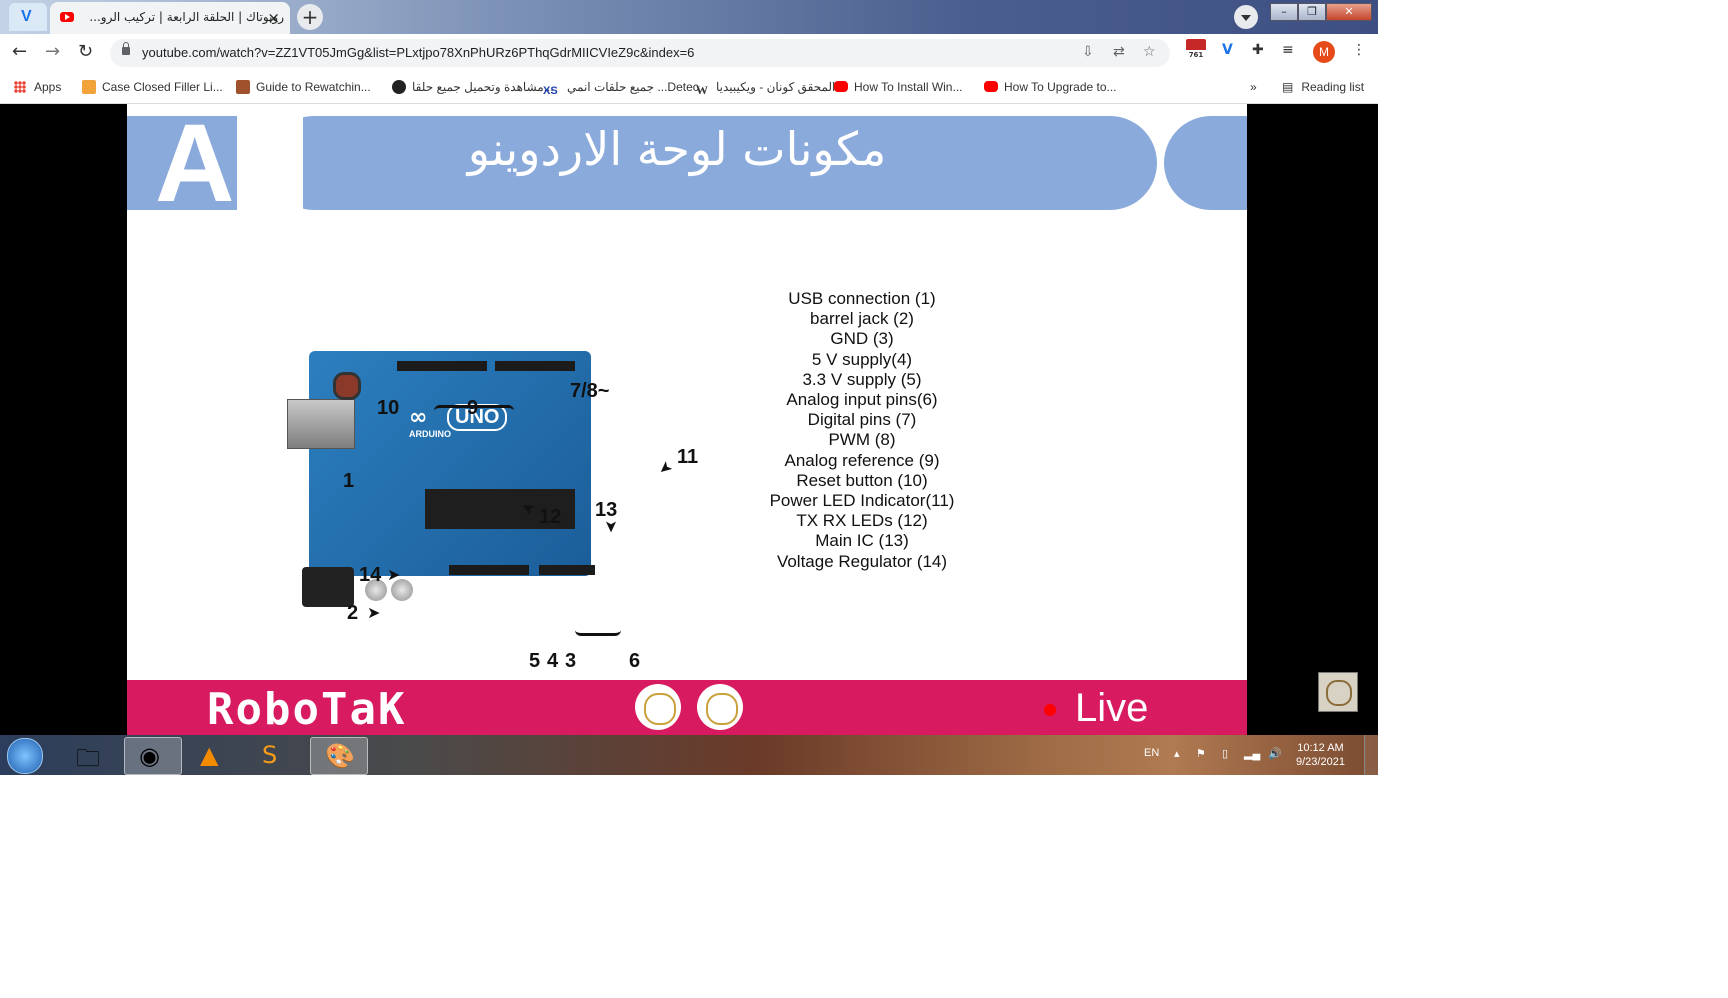 The image size is (1728, 998). I want to click on header-right-pill, so click(1205, 163).